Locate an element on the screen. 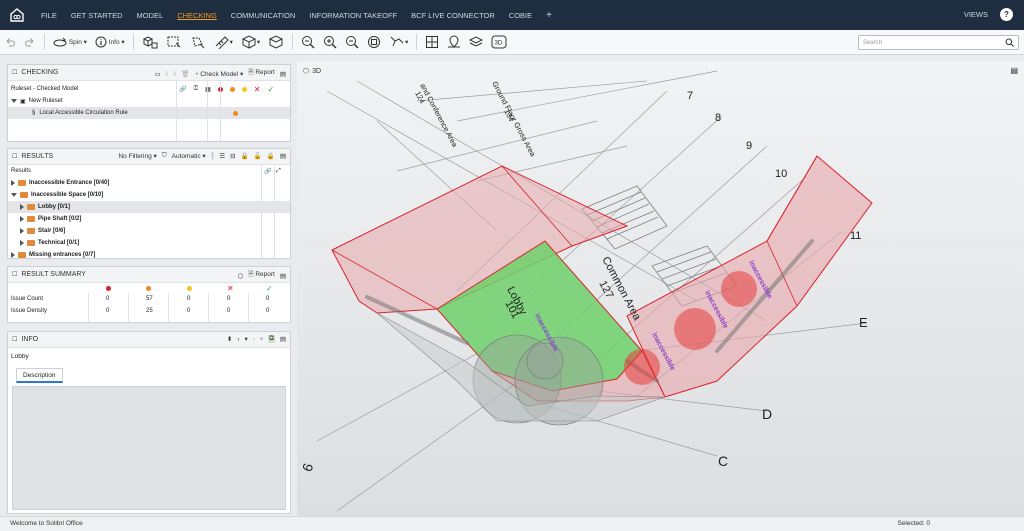  result-row: Inaccessible Entrance [0/40] is located at coordinates (149, 183).